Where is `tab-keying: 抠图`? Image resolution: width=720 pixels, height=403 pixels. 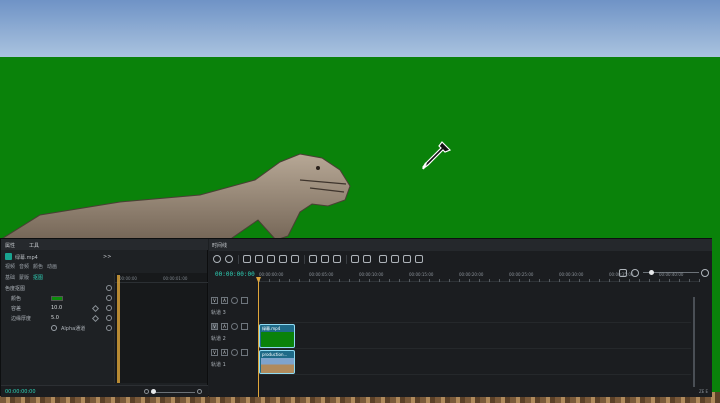 tab-keying: 抠图 is located at coordinates (38, 277).